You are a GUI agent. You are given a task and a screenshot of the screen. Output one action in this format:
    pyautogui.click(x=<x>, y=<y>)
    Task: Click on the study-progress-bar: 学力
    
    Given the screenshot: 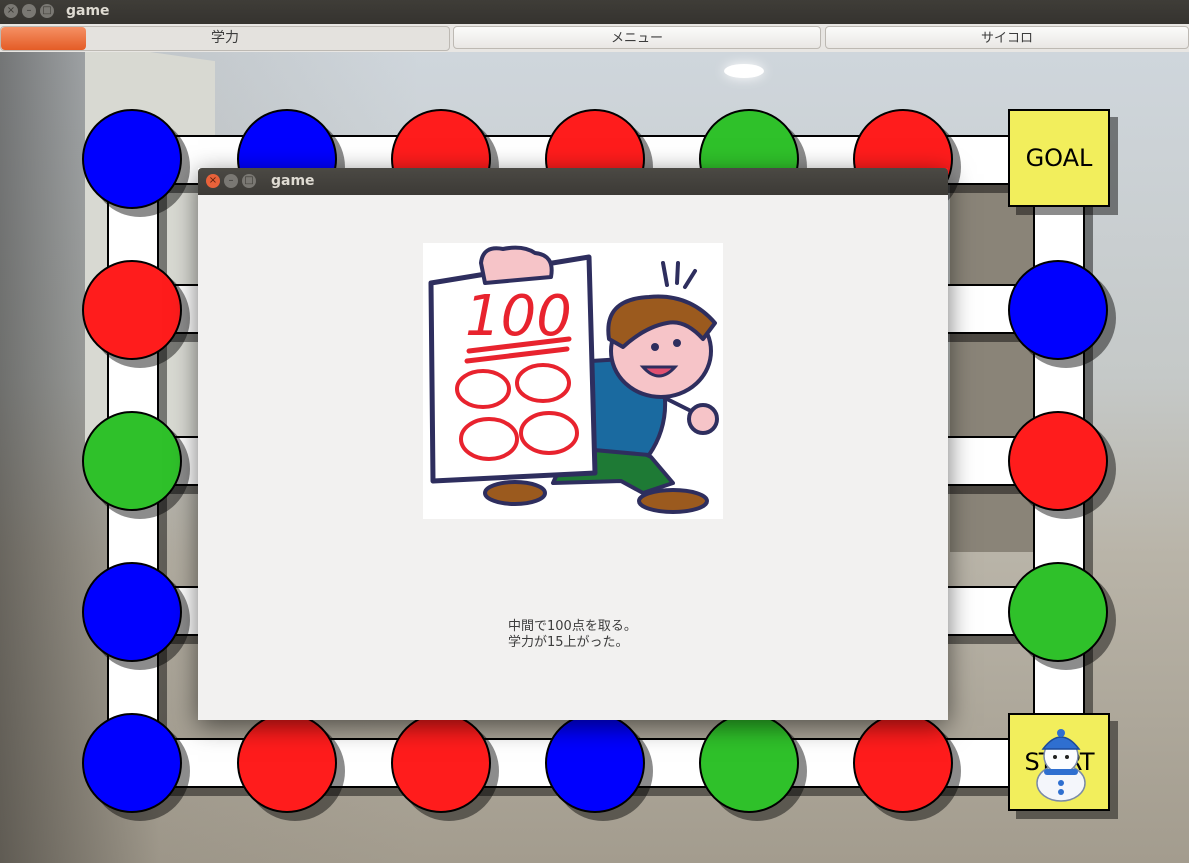 What is the action you would take?
    pyautogui.click(x=225, y=38)
    